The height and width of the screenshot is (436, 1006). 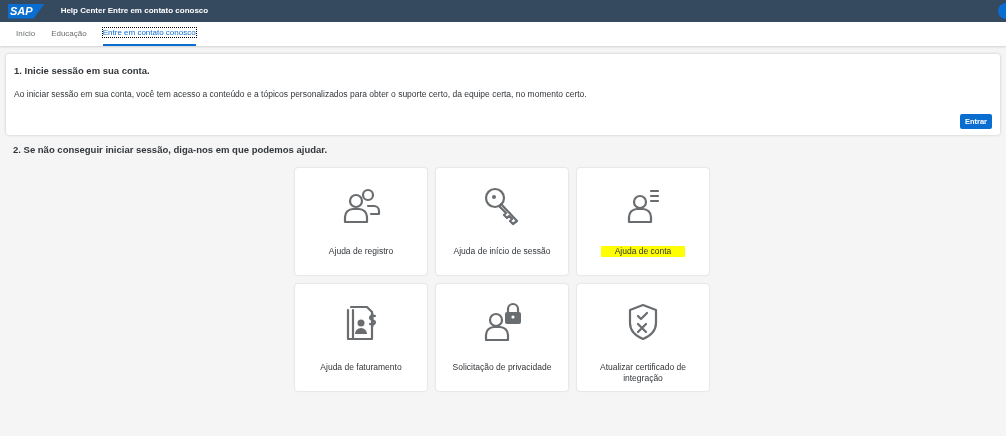 What do you see at coordinates (149, 34) in the screenshot?
I see `nav-tab: Entre em contato conosco` at bounding box center [149, 34].